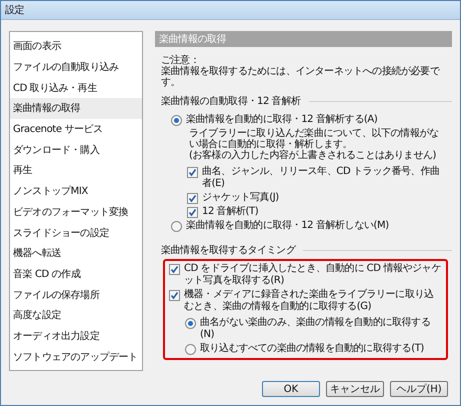 Image resolution: width=461 pixels, height=406 pixels. What do you see at coordinates (301, 77) in the screenshot?
I see `notice-text: 楽曲情報を取得するためには、インターネットへの接続が必要です。` at bounding box center [301, 77].